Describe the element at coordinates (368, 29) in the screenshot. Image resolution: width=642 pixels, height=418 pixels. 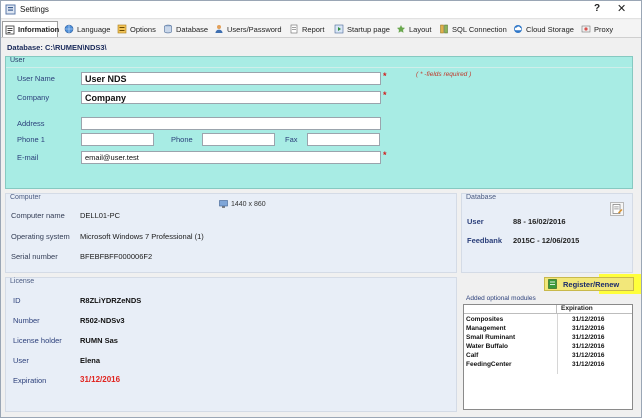
I see `tab-label: Startup page` at that location.